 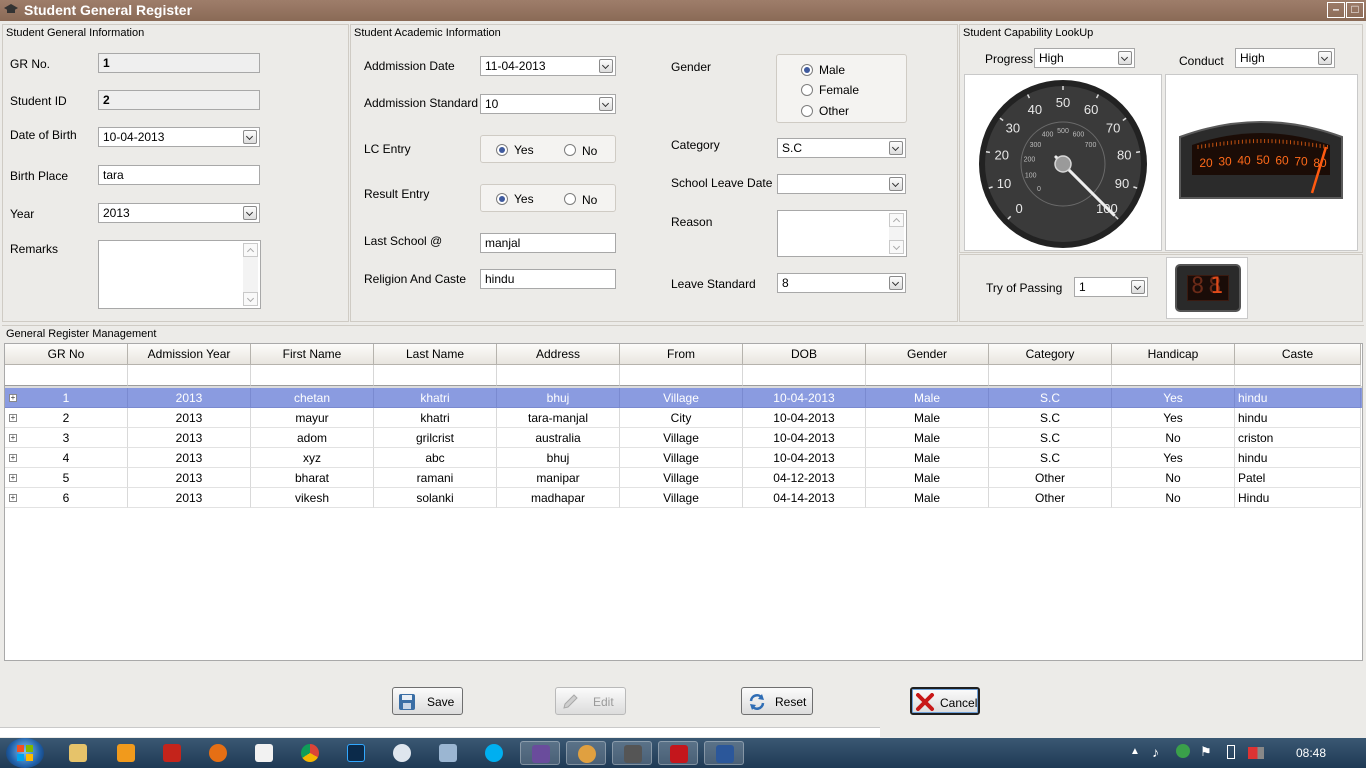 What do you see at coordinates (807, 111) in the screenshot?
I see `gender-other-radio` at bounding box center [807, 111].